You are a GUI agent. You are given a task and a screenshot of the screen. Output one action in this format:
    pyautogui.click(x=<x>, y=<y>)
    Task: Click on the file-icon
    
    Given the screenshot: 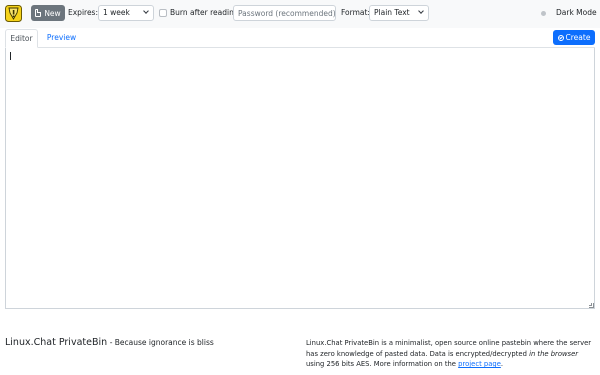 What is the action you would take?
    pyautogui.click(x=38, y=13)
    